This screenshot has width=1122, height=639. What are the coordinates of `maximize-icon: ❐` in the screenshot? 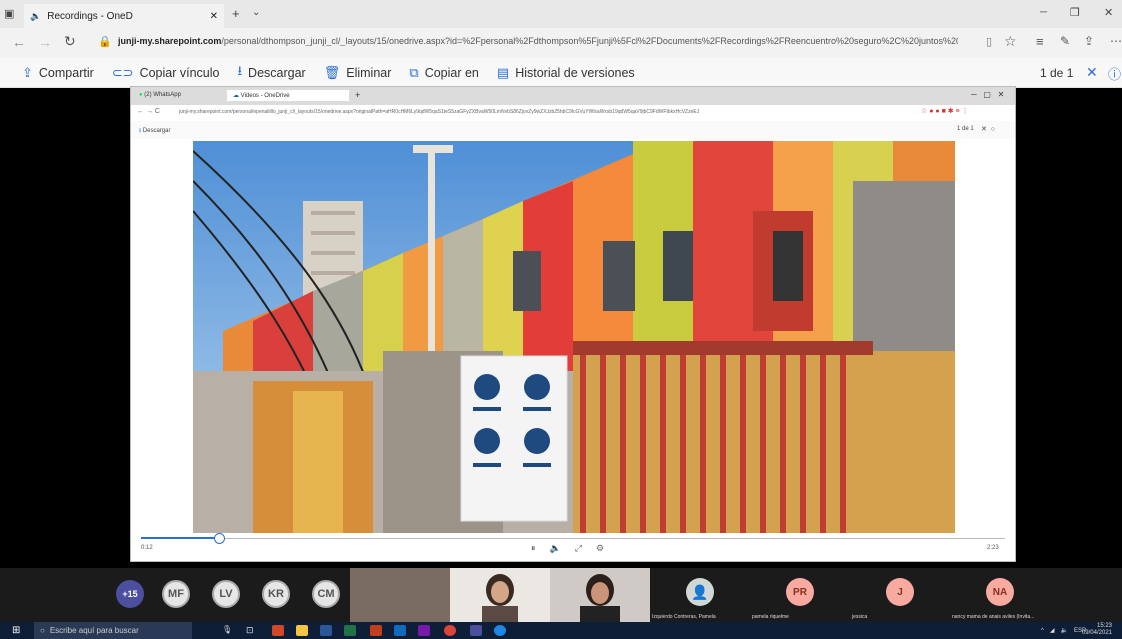 It's located at (1075, 12).